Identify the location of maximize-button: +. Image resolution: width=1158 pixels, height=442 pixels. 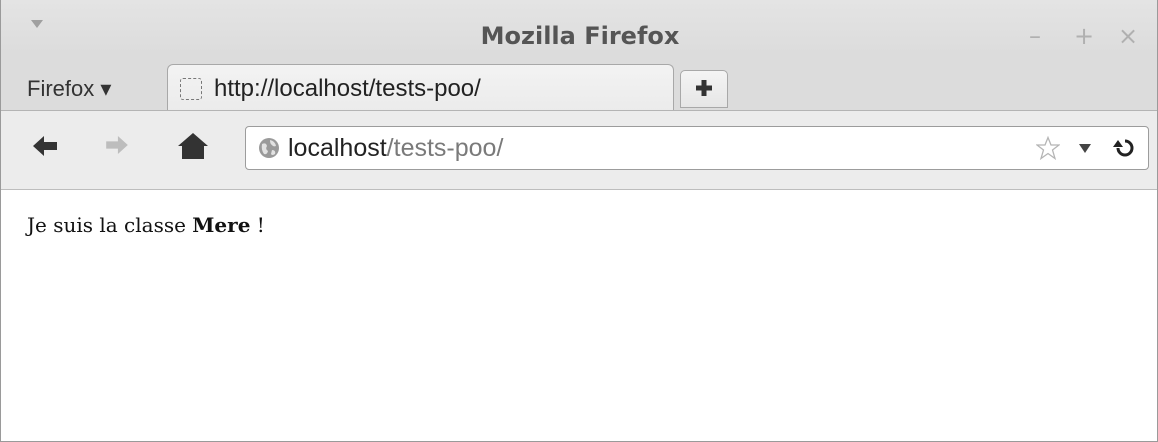
(1084, 36).